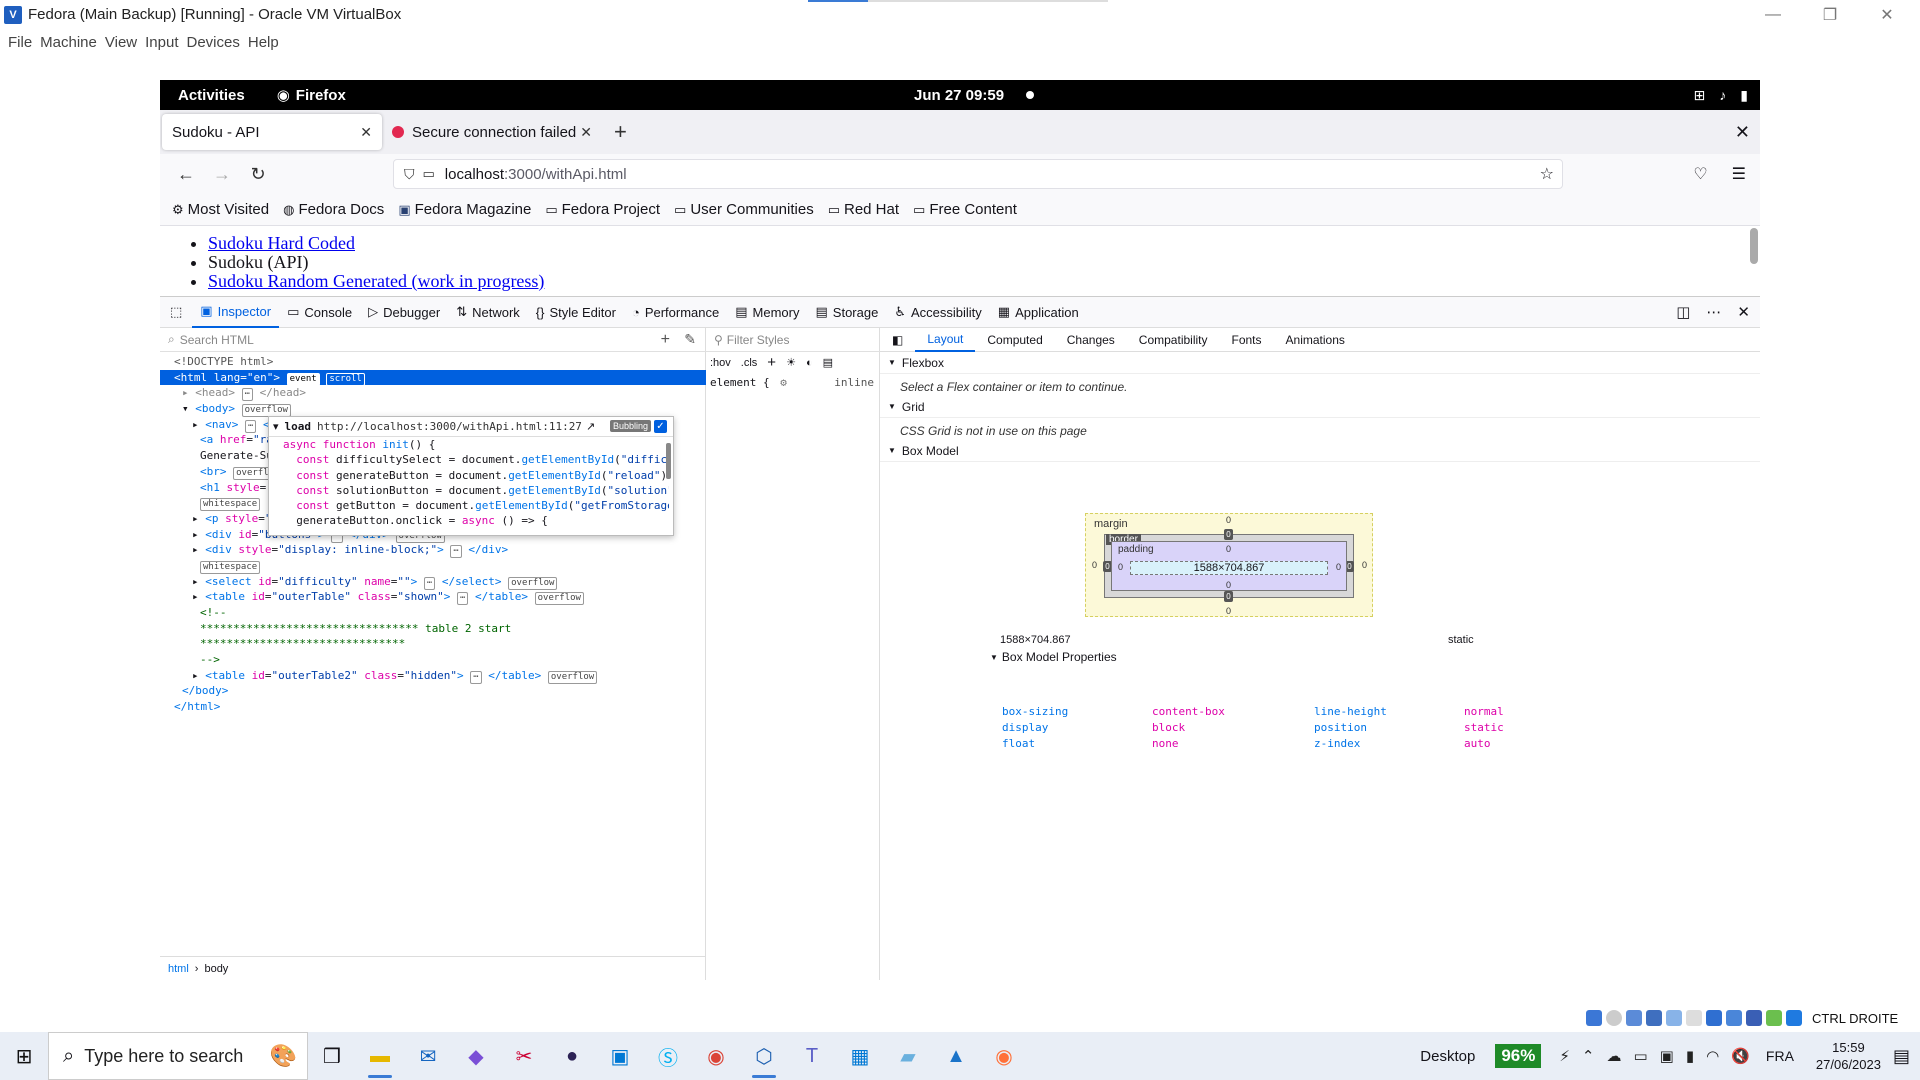 This screenshot has width=1920, height=1080. Describe the element at coordinates (863, 209) in the screenshot. I see `bookmark-red-hat: ▭ Red Hat` at that location.